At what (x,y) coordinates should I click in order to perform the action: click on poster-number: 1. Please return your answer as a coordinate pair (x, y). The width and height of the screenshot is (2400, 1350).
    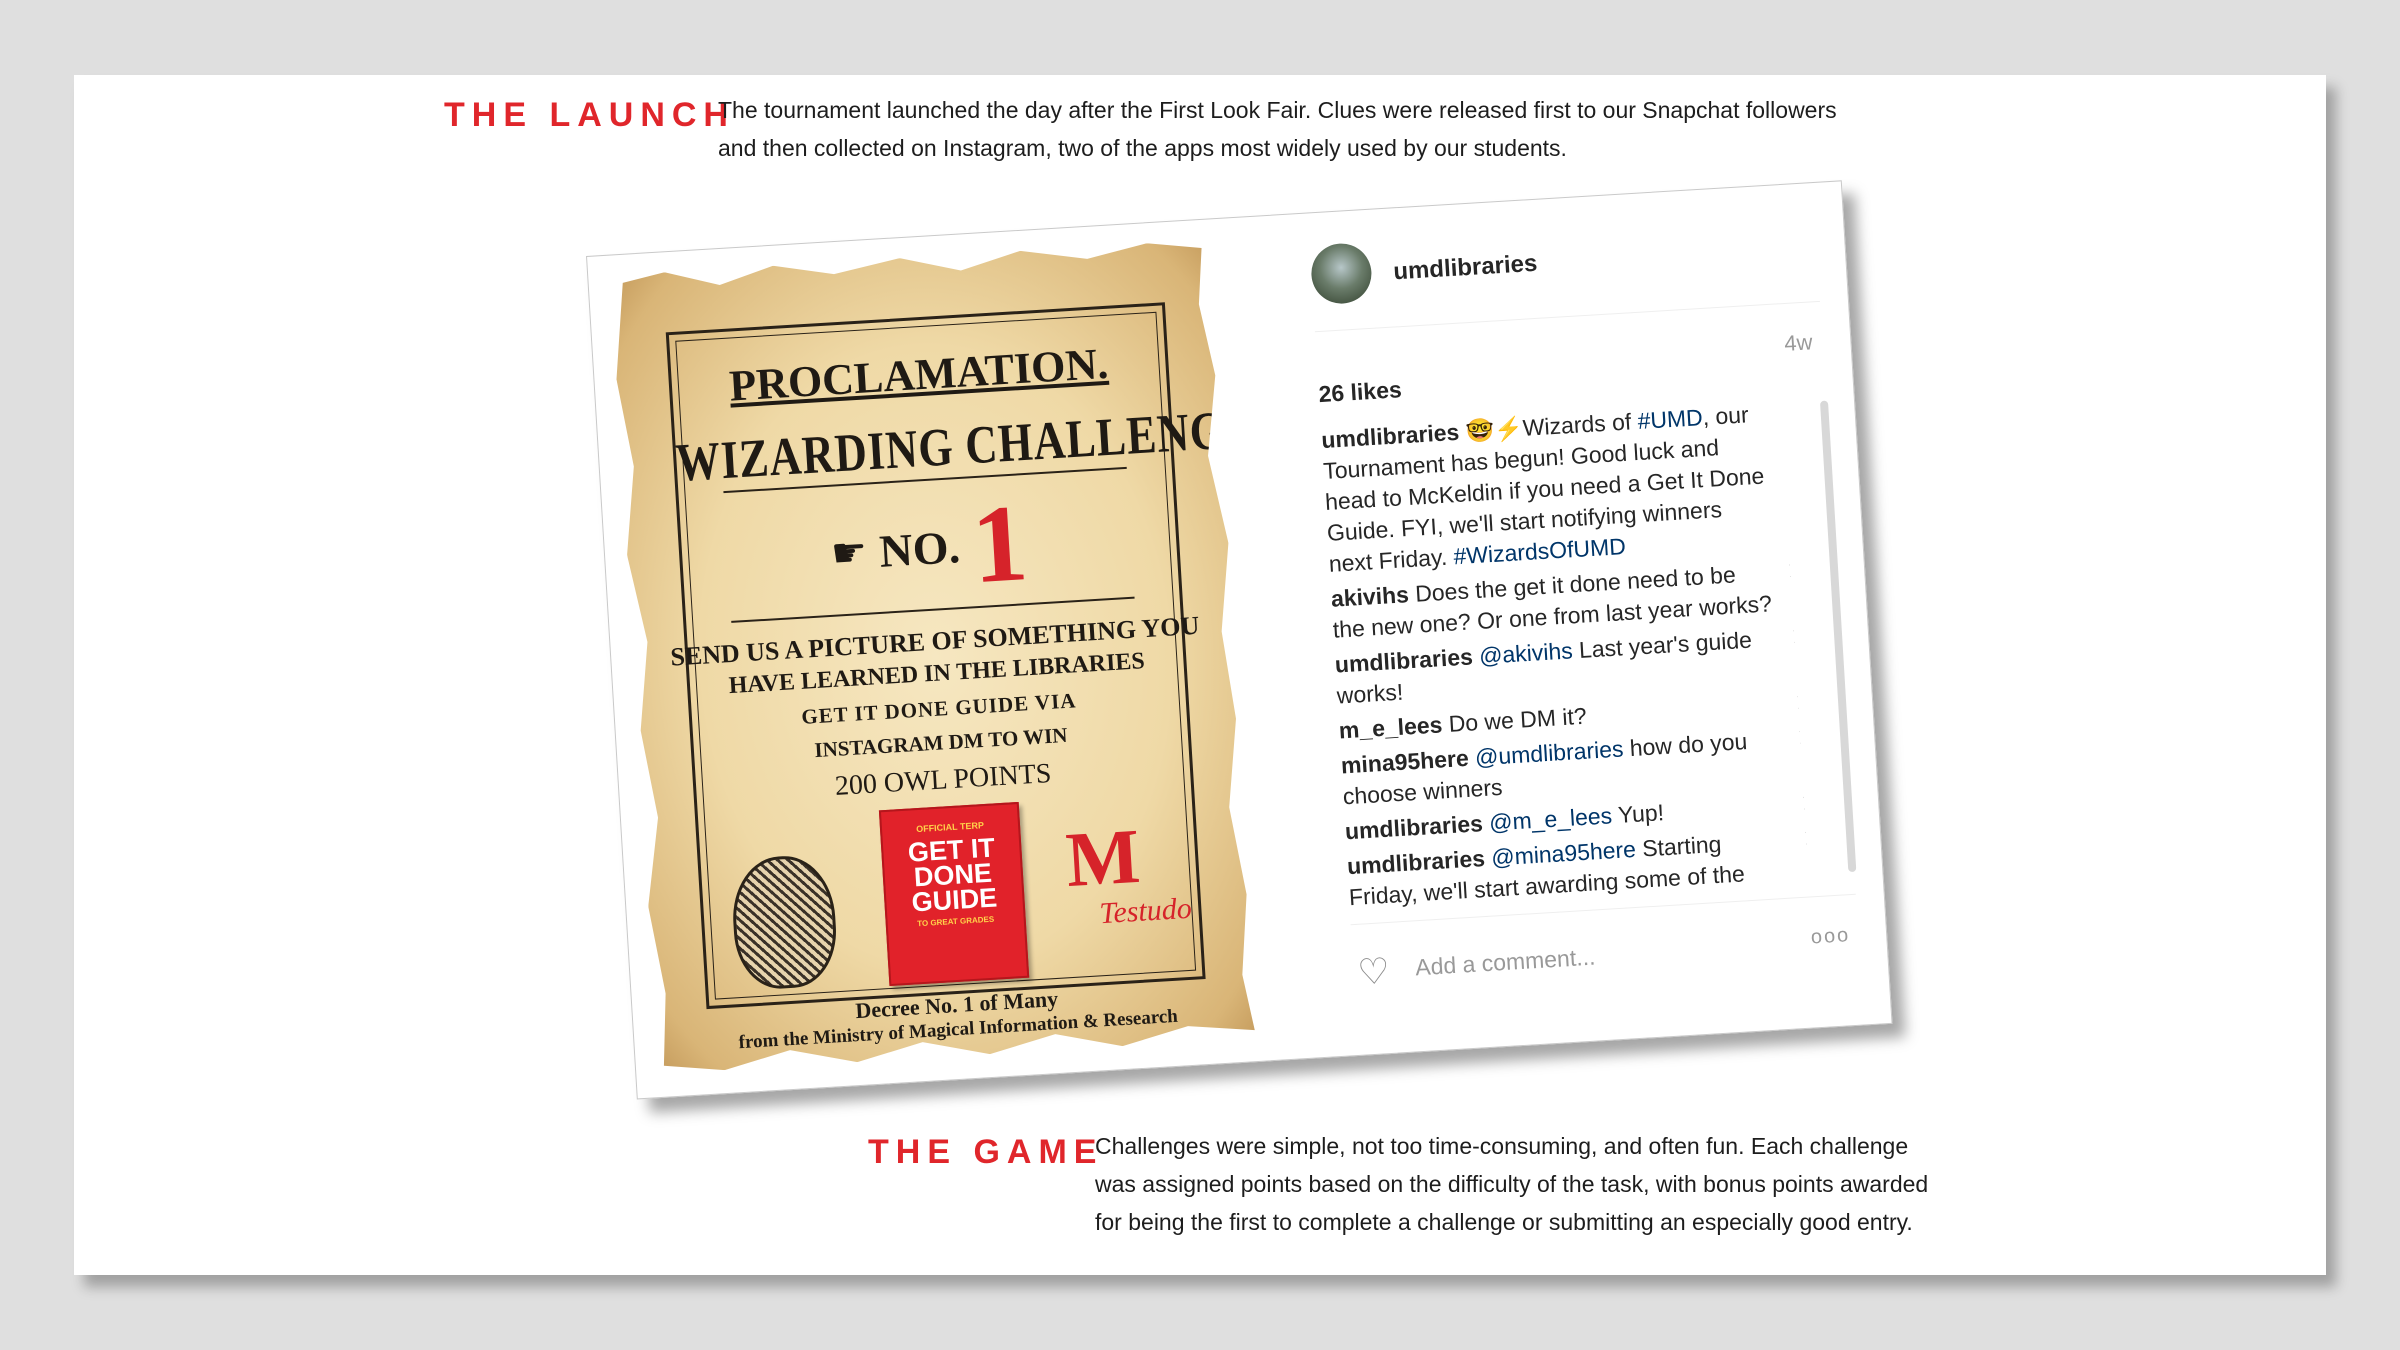
    Looking at the image, I should click on (999, 544).